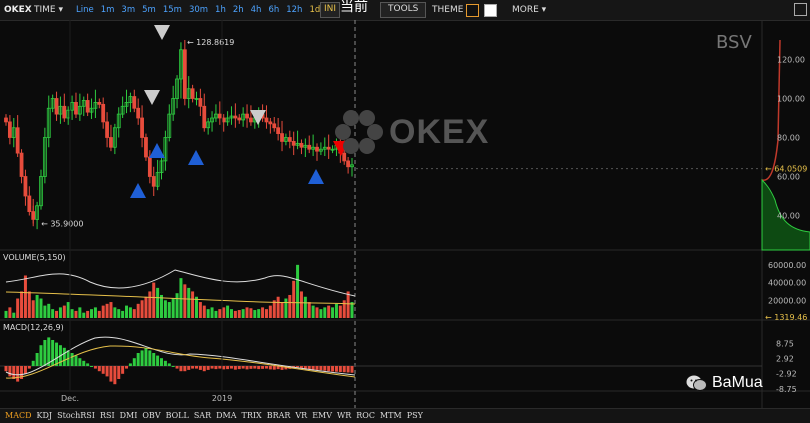  What do you see at coordinates (786, 169) in the screenshot?
I see `last-price-label: ← 64.0509` at bounding box center [786, 169].